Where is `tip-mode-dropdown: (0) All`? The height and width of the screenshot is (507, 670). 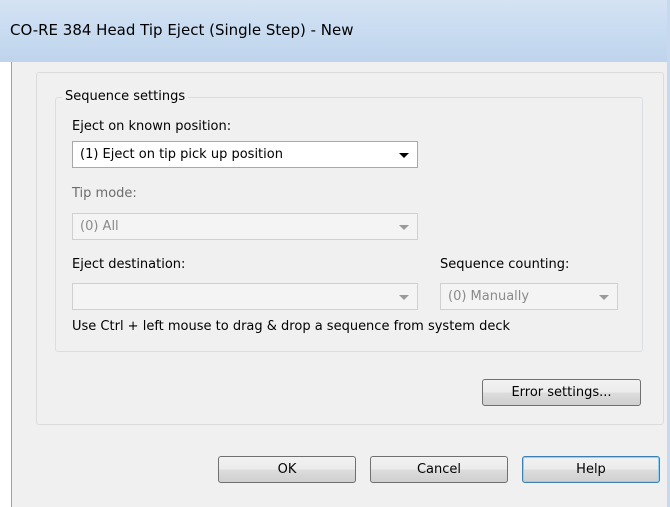 tip-mode-dropdown: (0) All is located at coordinates (245, 226).